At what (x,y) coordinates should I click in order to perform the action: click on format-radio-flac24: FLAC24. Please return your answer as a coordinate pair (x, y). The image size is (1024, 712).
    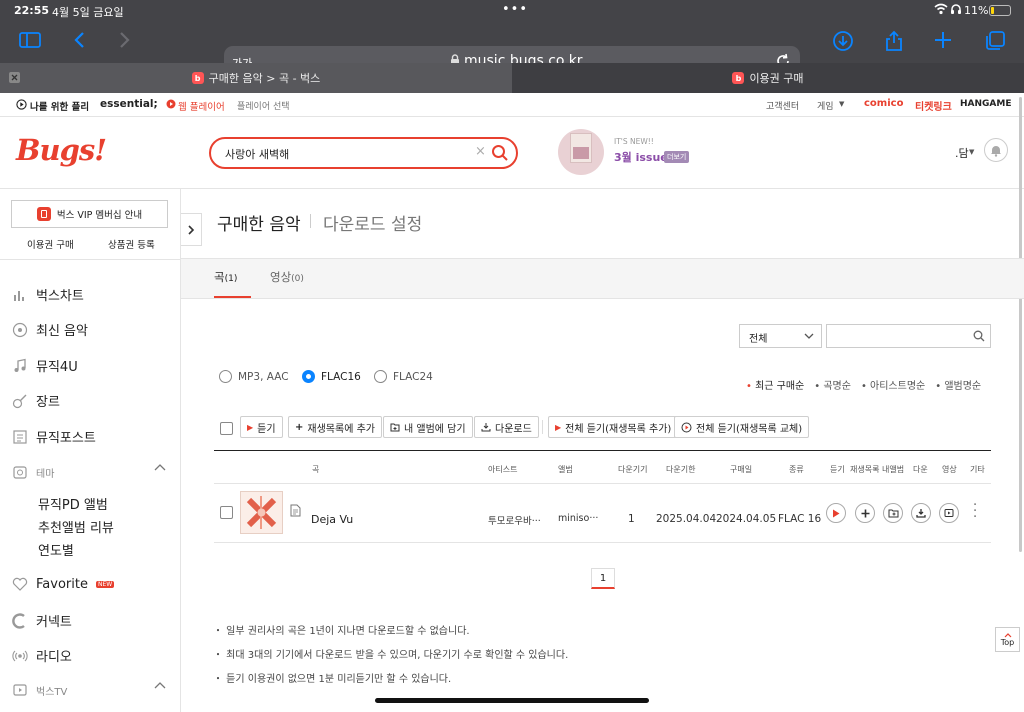
    Looking at the image, I should click on (403, 376).